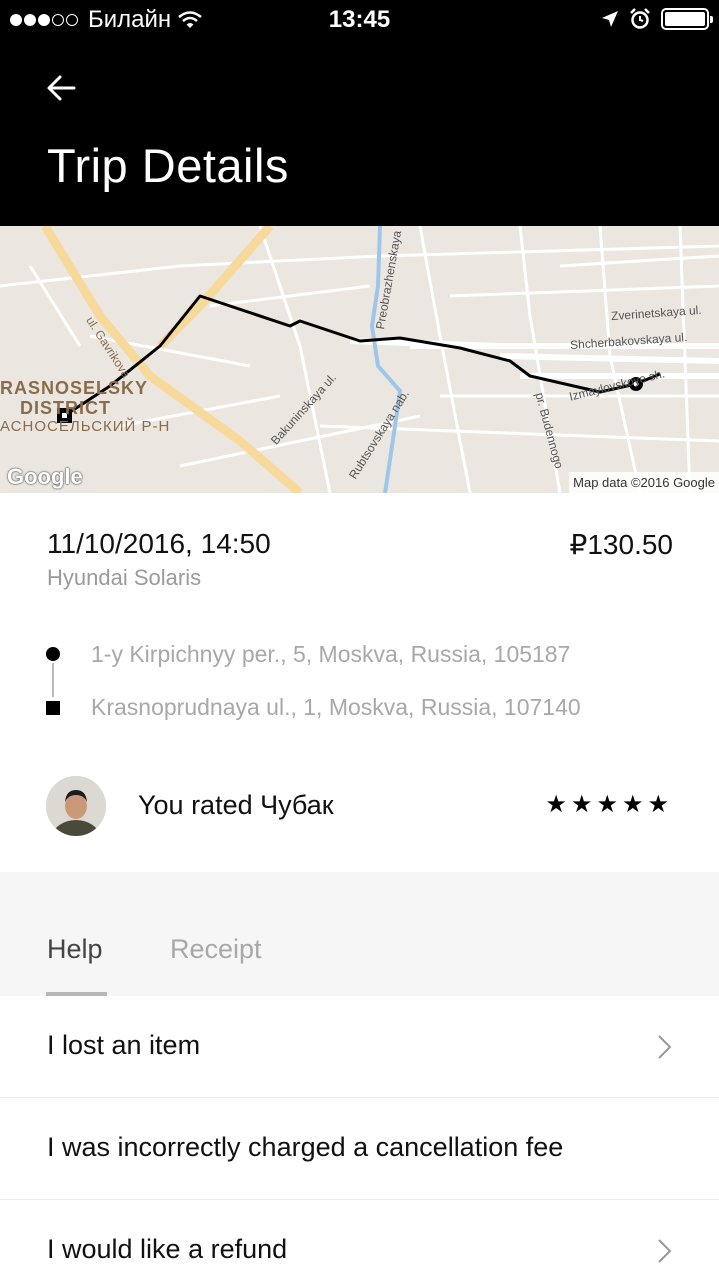 This screenshot has height=1280, width=719. I want to click on battery-icon, so click(687, 19).